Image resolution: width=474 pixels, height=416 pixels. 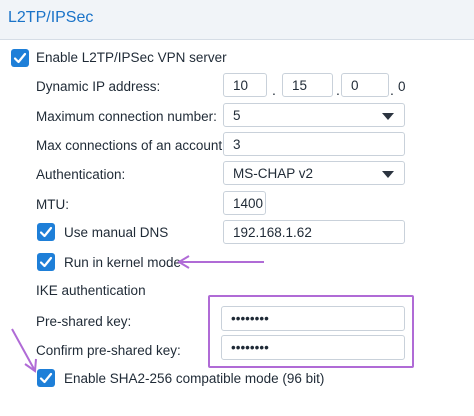 I want to click on highlight-box, so click(x=311, y=331).